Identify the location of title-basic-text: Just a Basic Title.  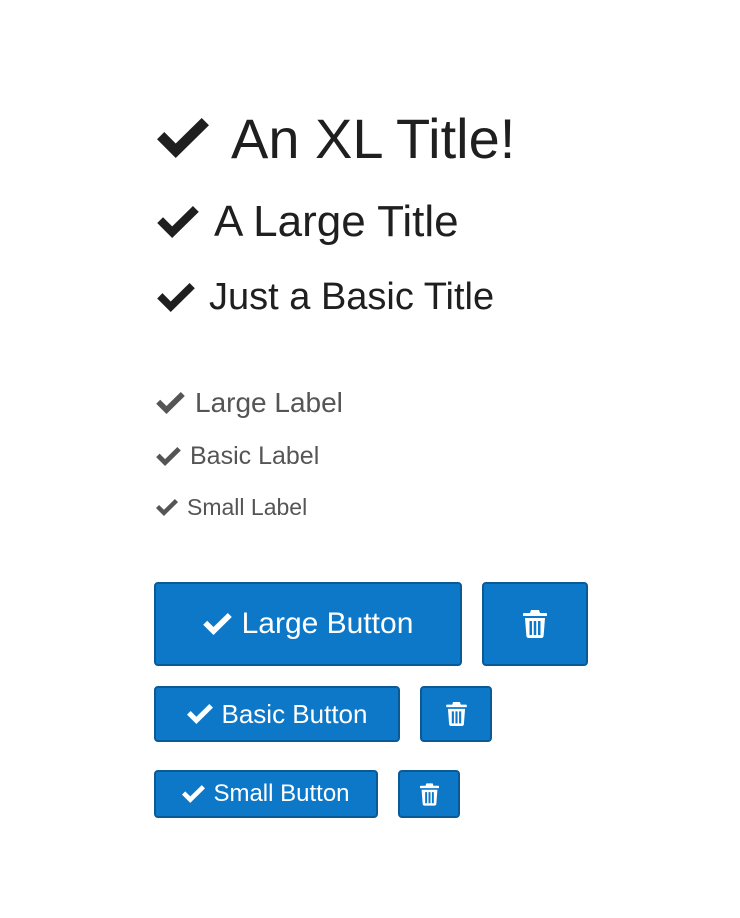
(352, 296).